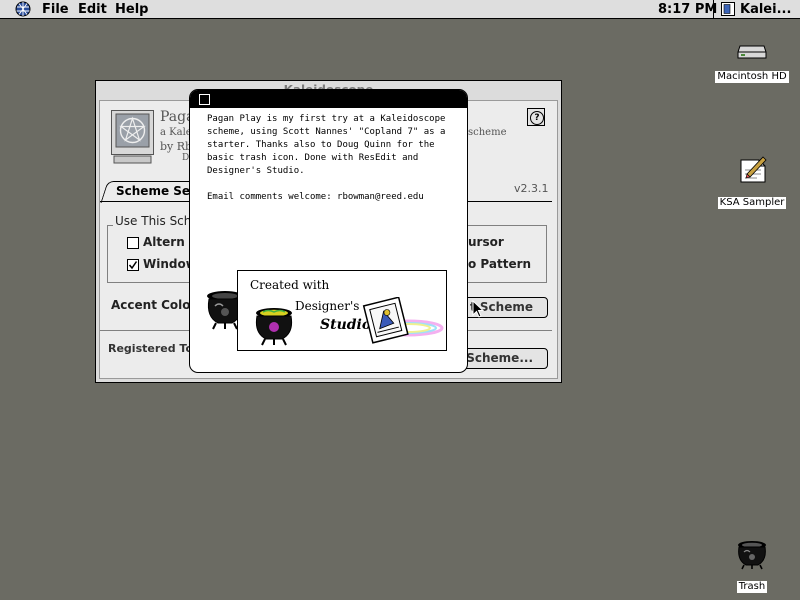 The width and height of the screenshot is (800, 600). Describe the element at coordinates (728, 9) in the screenshot. I see `application-menu-icon` at that location.